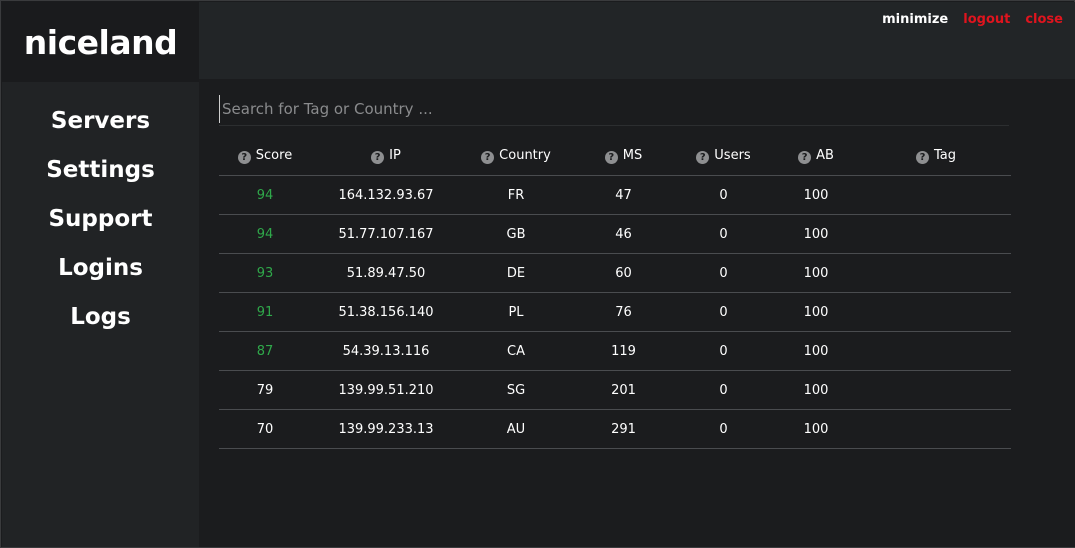 The width and height of the screenshot is (1075, 548). I want to click on column-header-tag: ? Tag, so click(936, 156).